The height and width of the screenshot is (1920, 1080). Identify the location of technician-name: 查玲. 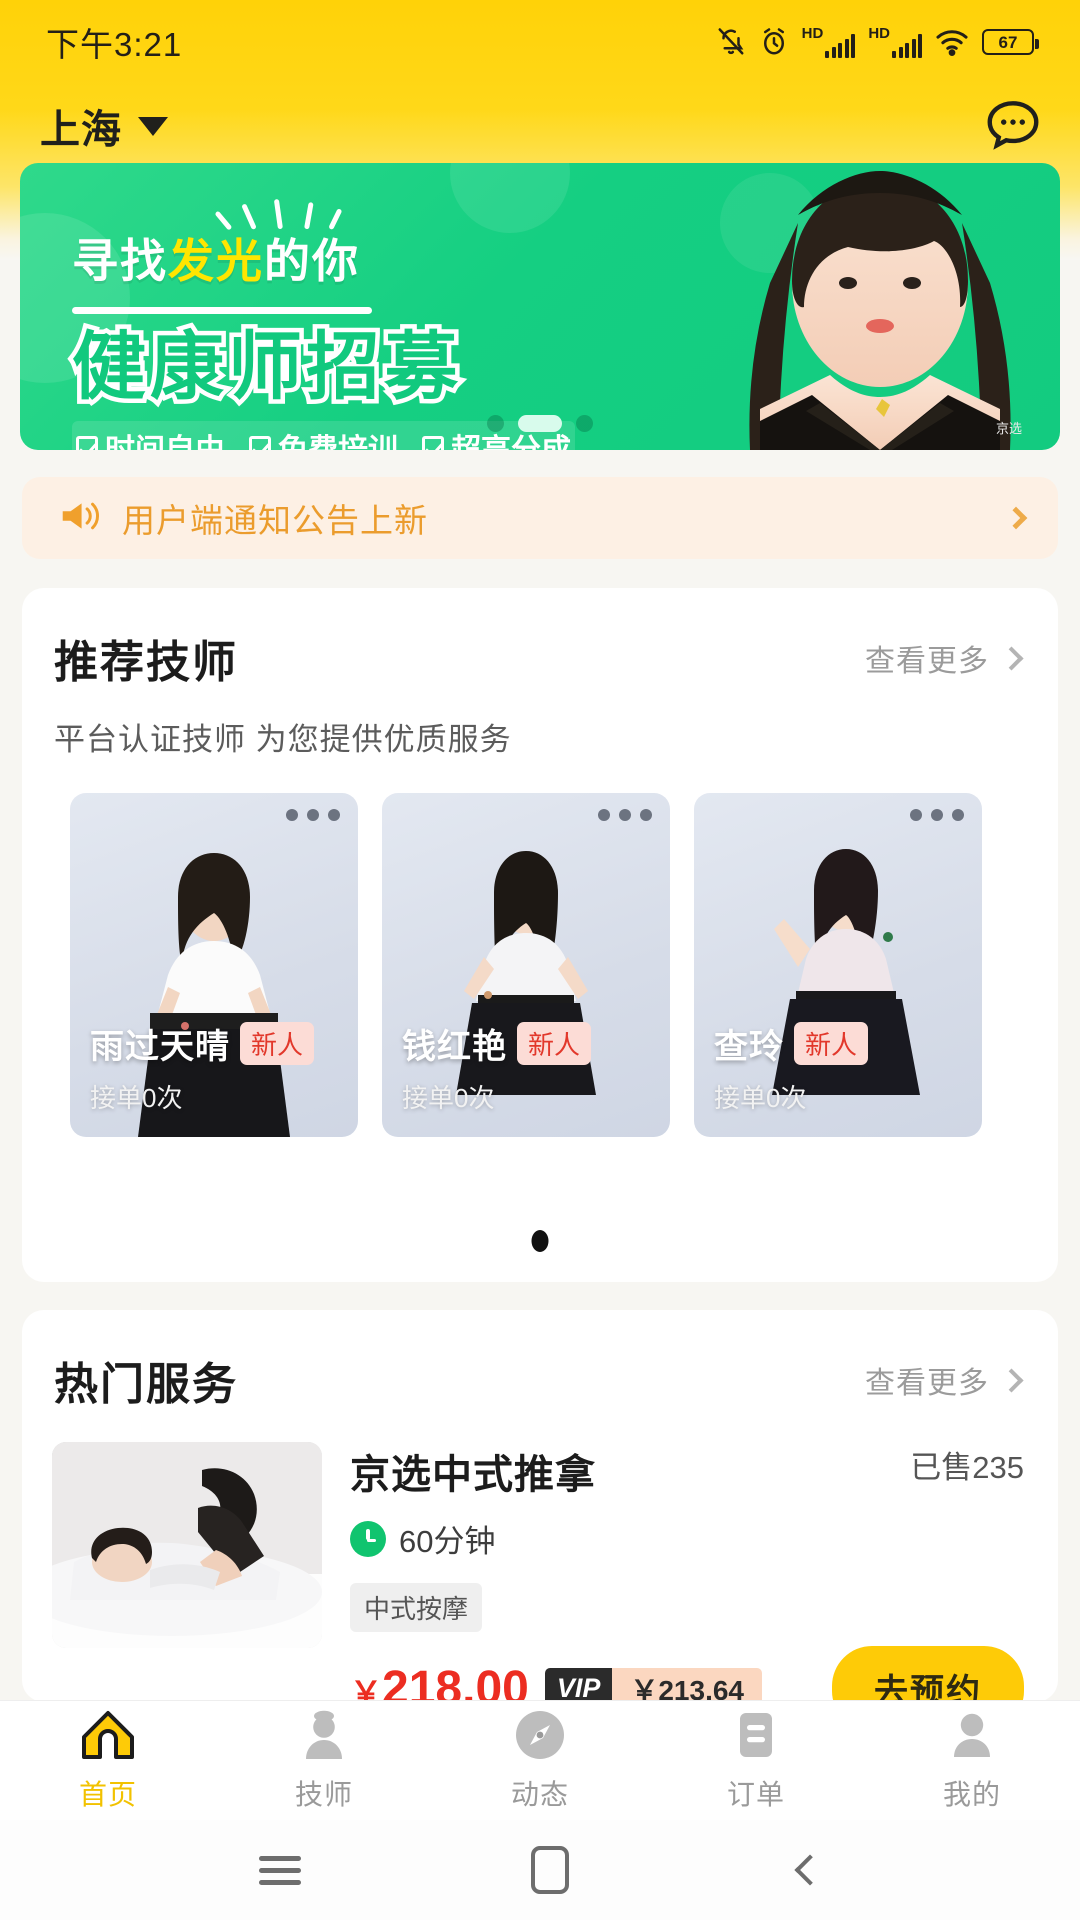
(749, 1047).